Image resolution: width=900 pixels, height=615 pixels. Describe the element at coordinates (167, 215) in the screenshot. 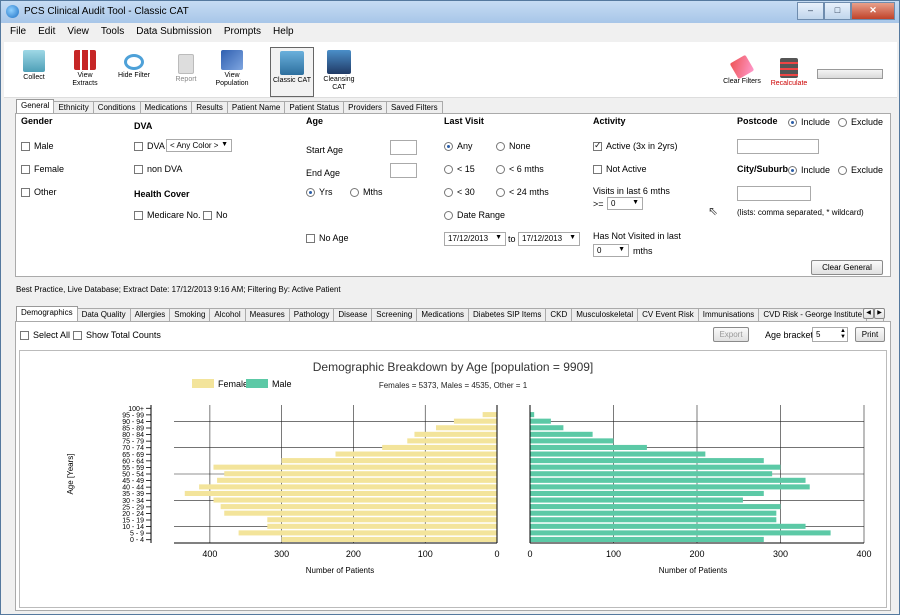

I see `medicare-checkbox: Medicare No.` at that location.